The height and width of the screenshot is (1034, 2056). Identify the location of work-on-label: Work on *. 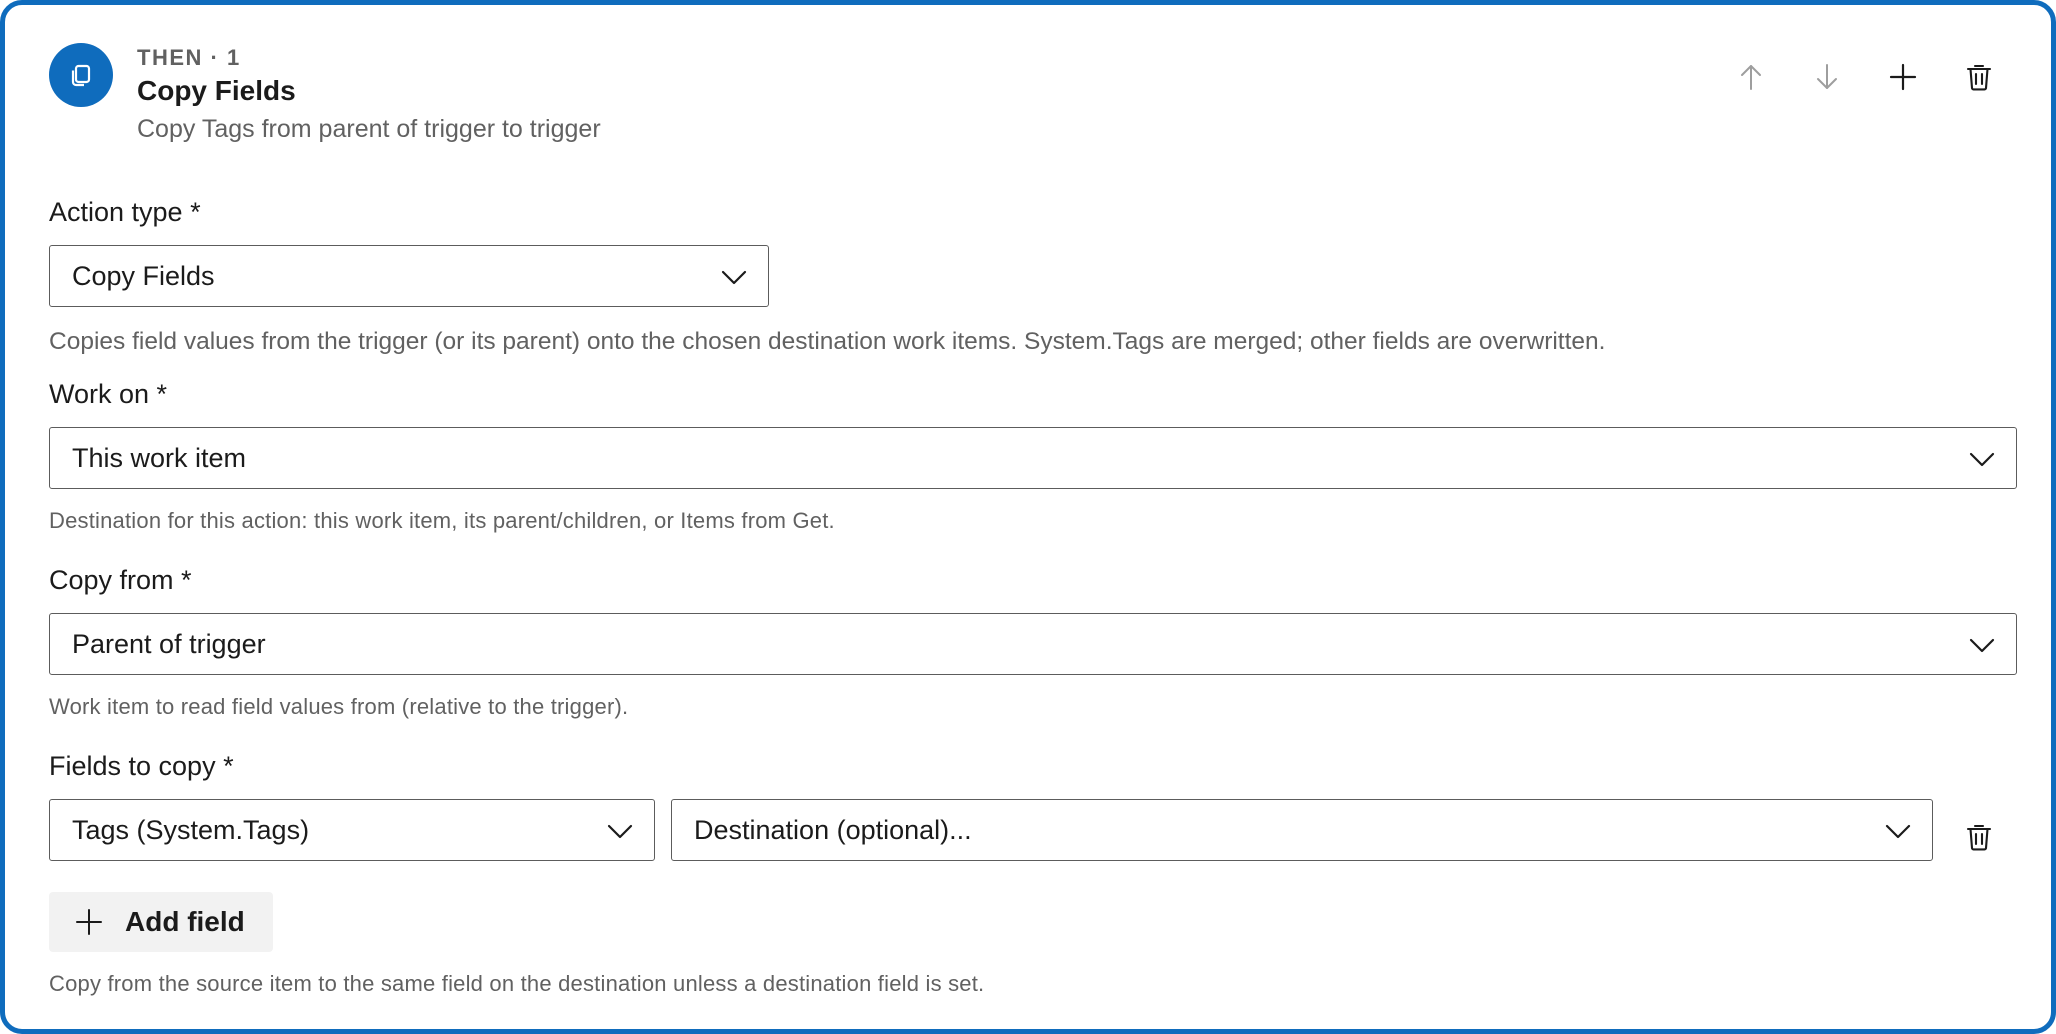
(108, 394).